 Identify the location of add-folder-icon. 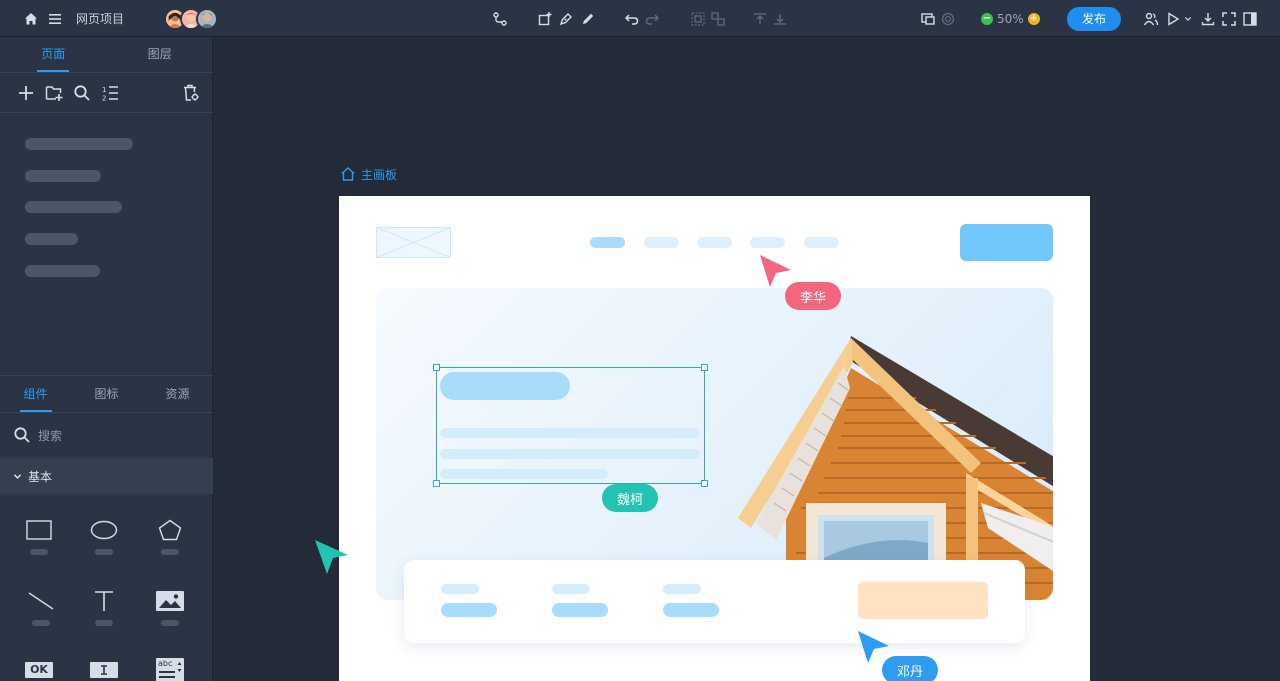
(54, 93).